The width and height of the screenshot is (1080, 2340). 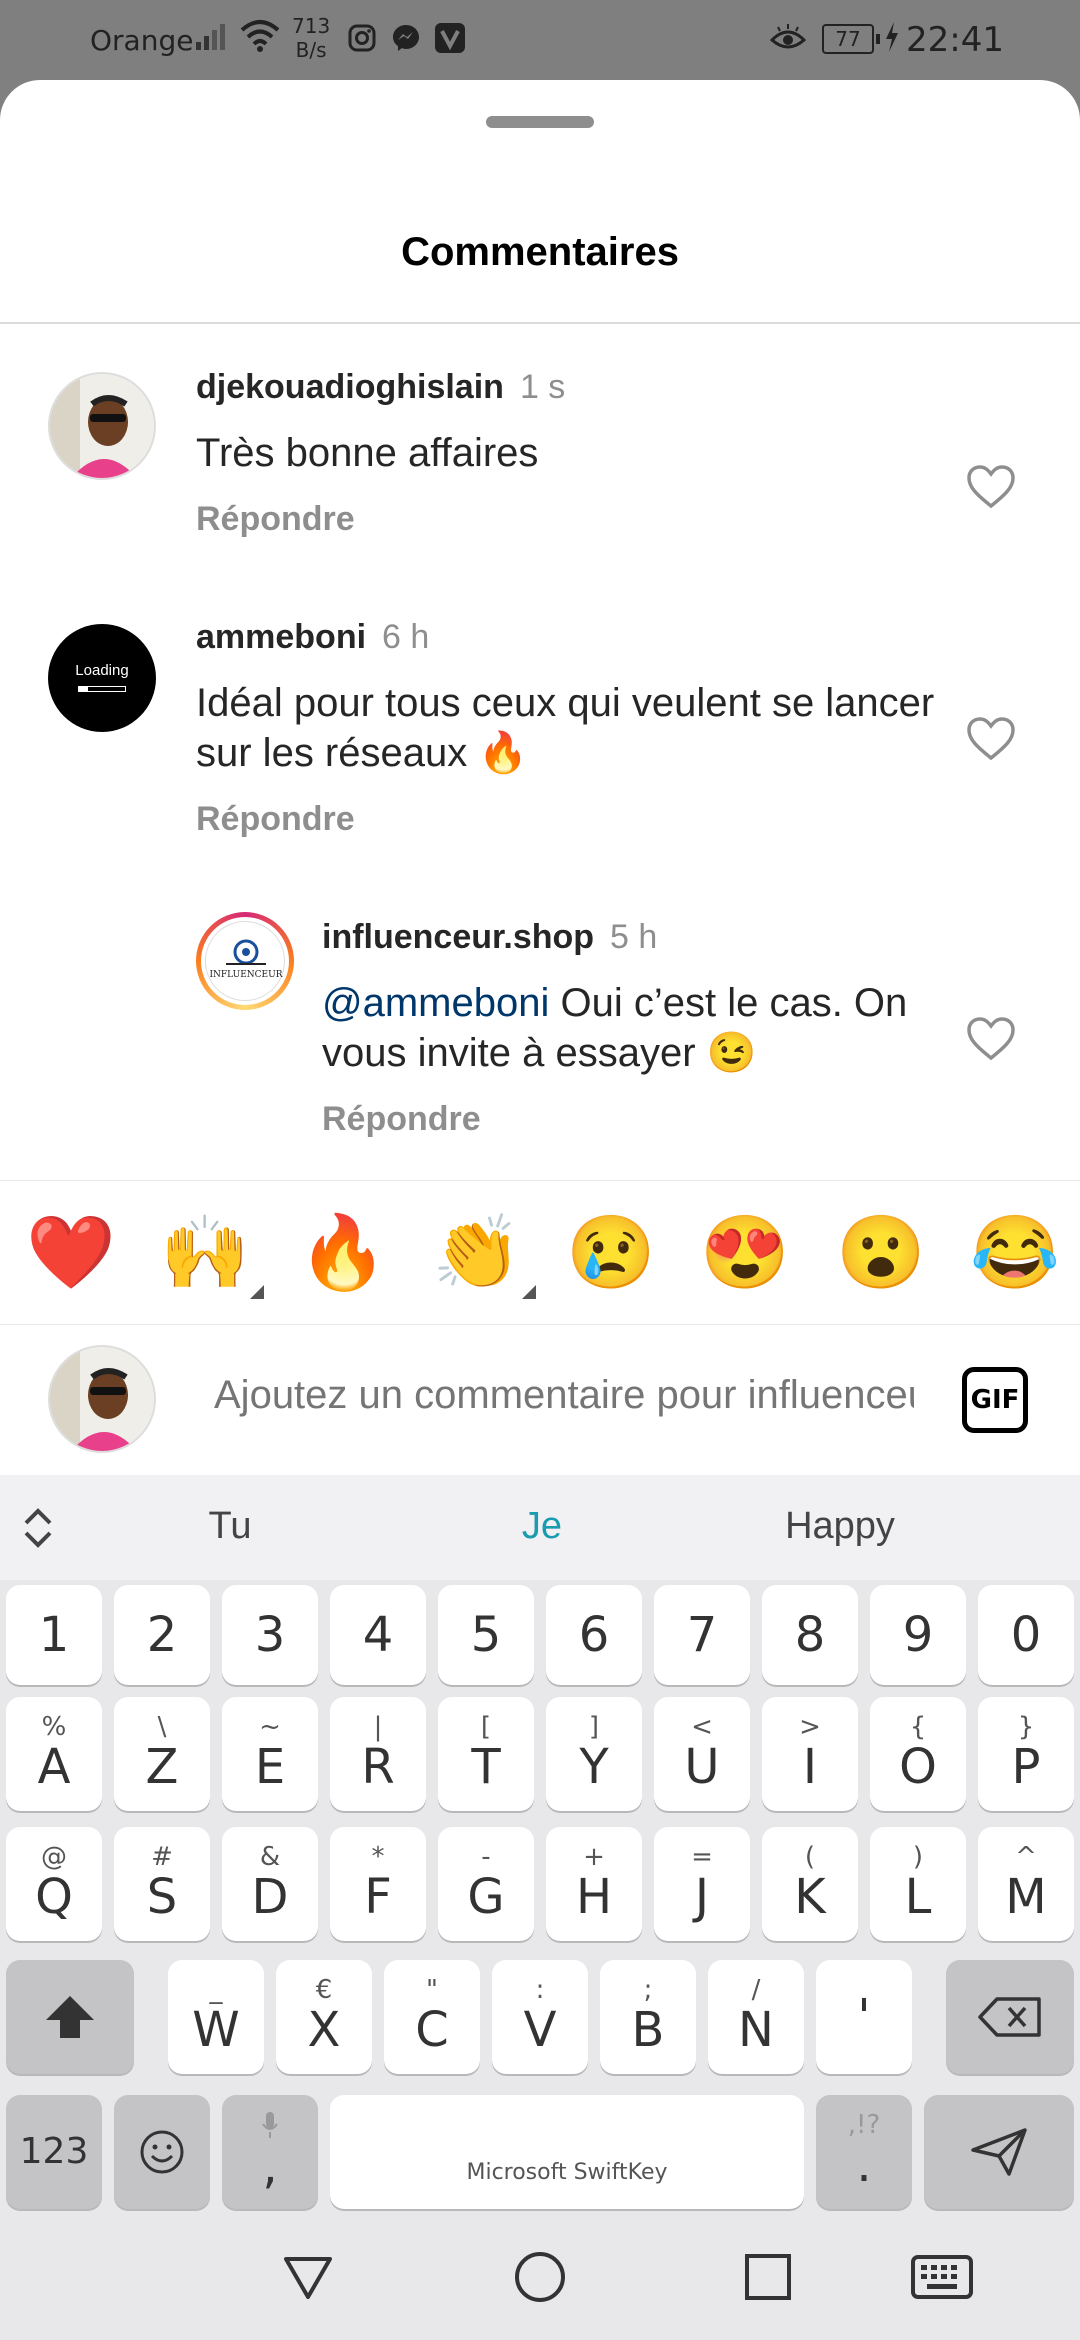 I want to click on backspace-key, so click(x=1010, y=2017).